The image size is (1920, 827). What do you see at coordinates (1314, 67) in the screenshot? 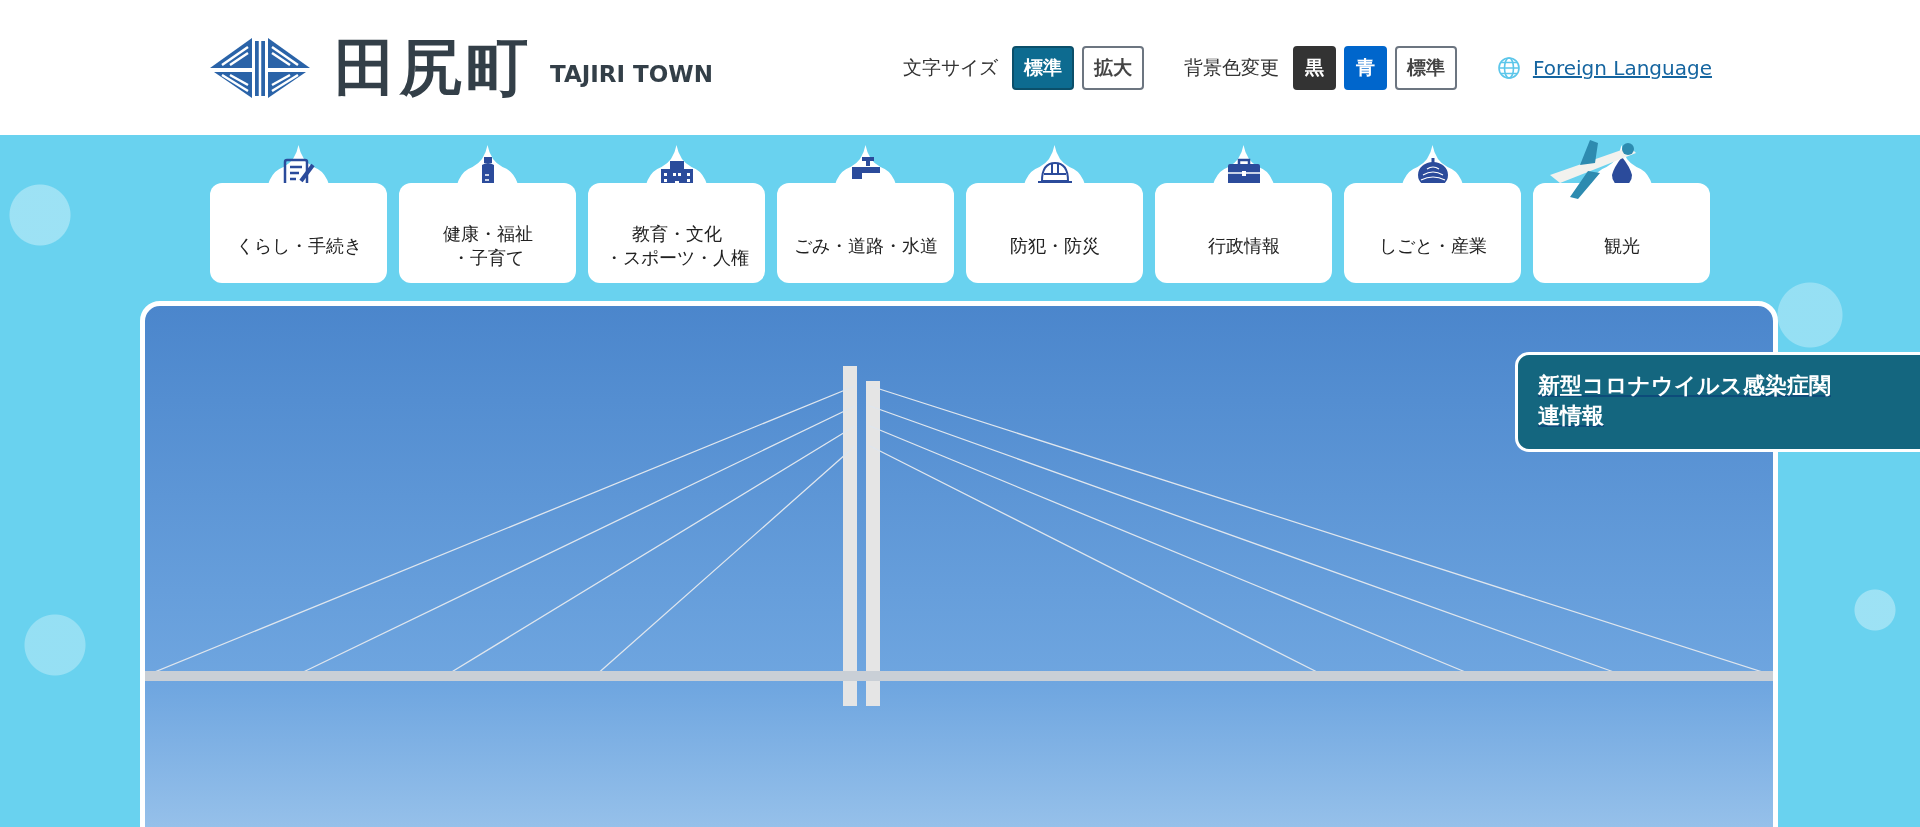
I see `background-color-button: 黒` at bounding box center [1314, 67].